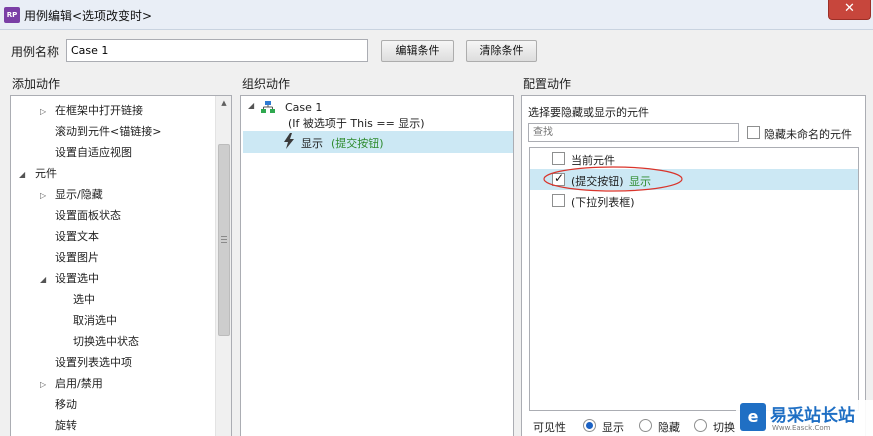 The height and width of the screenshot is (436, 873). I want to click on watermark: e 易采站长站 Www.Easck.Com, so click(804, 418).